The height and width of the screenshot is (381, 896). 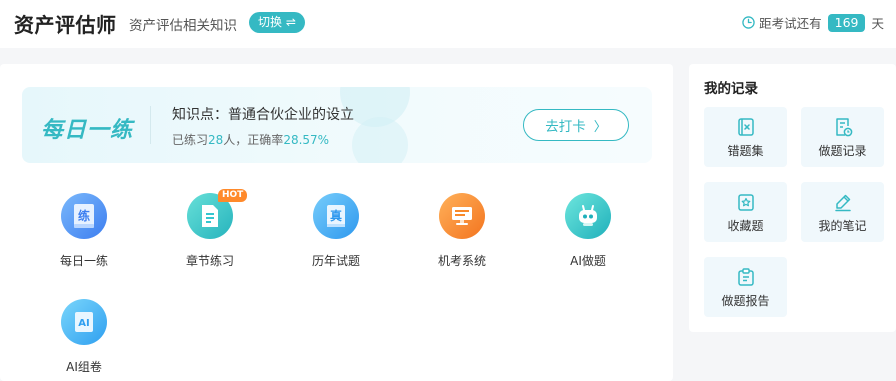 I want to click on feature-daily-practice: 练 每日一练, so click(x=84, y=231).